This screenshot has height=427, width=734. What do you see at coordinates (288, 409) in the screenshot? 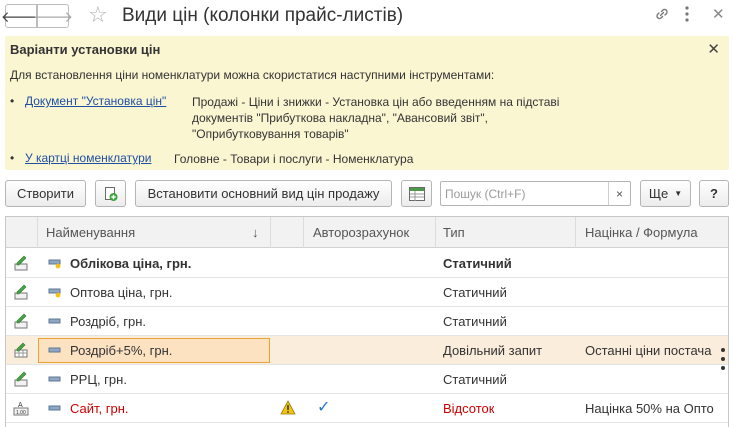
I see `warning-icon` at bounding box center [288, 409].